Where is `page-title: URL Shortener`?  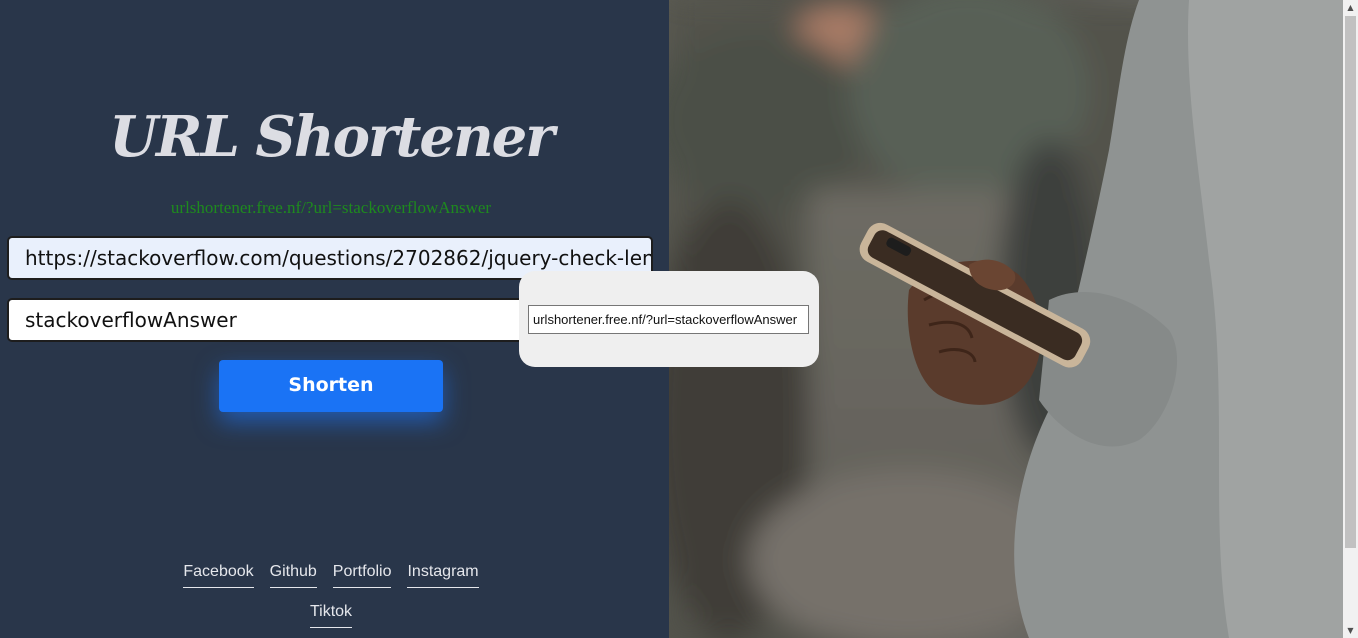
page-title: URL Shortener is located at coordinates (332, 137).